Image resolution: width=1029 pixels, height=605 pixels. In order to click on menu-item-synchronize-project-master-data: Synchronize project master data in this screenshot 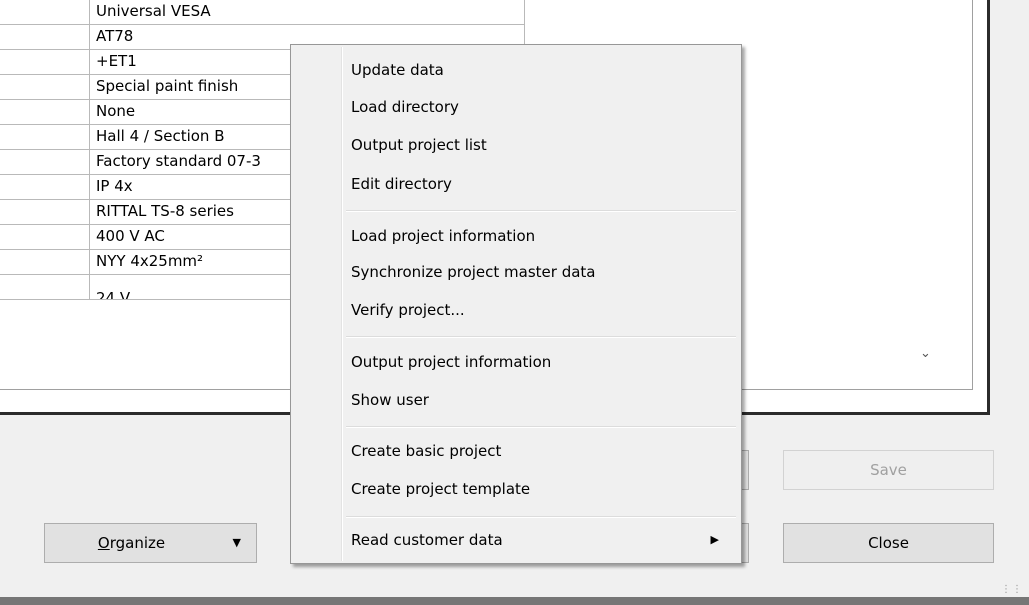, I will do `click(516, 273)`.